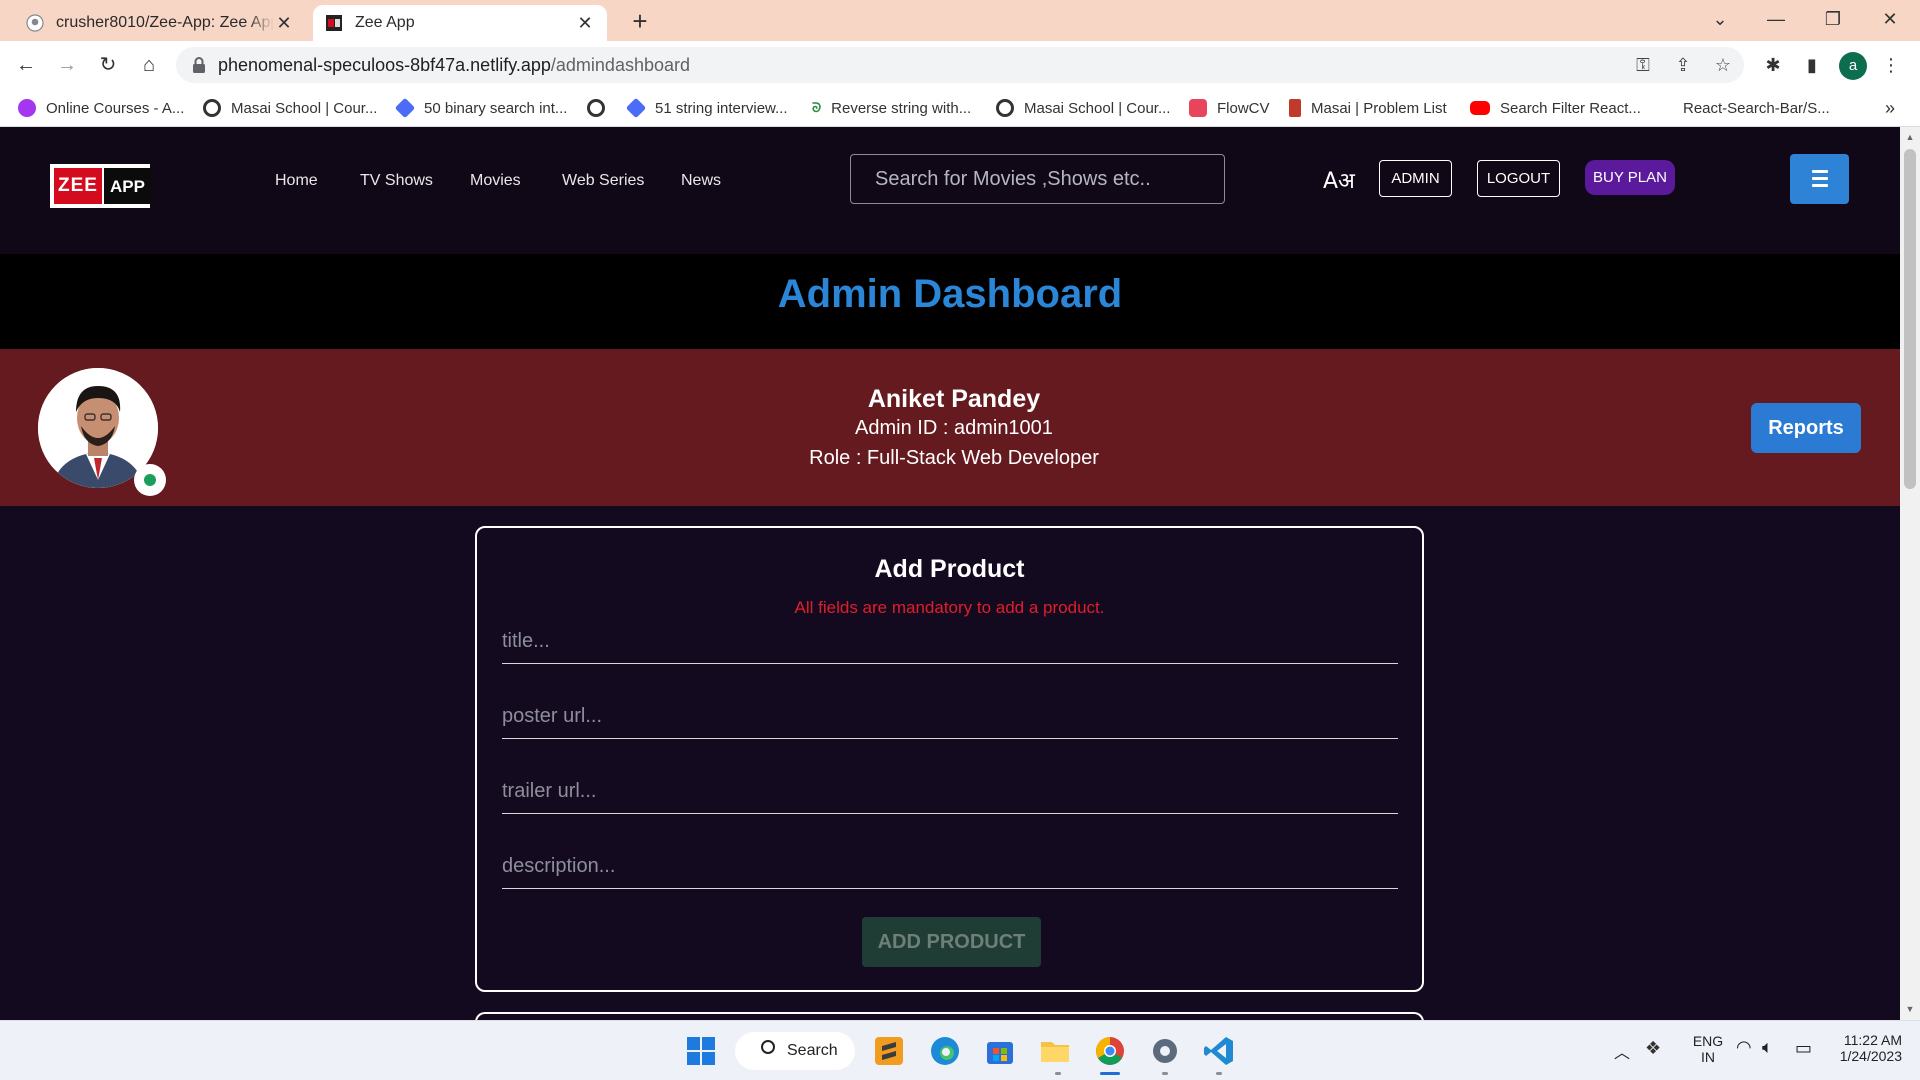  I want to click on scroll-up-icon: ▲, so click(1910, 137).